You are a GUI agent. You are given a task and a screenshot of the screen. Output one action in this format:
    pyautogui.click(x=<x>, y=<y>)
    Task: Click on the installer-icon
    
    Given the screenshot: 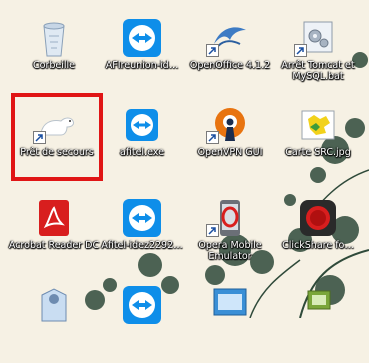 What is the action you would take?
    pyautogui.click(x=54, y=305)
    